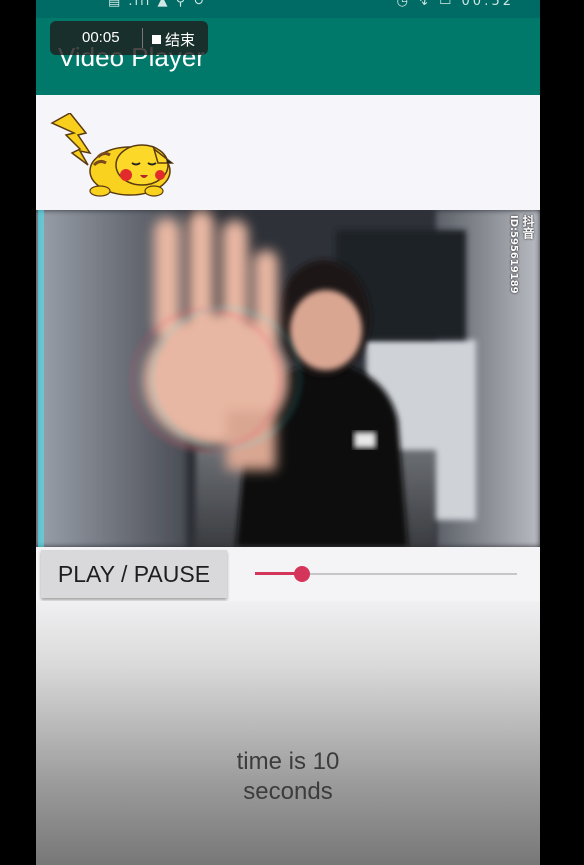  Describe the element at coordinates (134, 574) in the screenshot. I see `play-pause-button: PLAY / PAUSE` at that location.